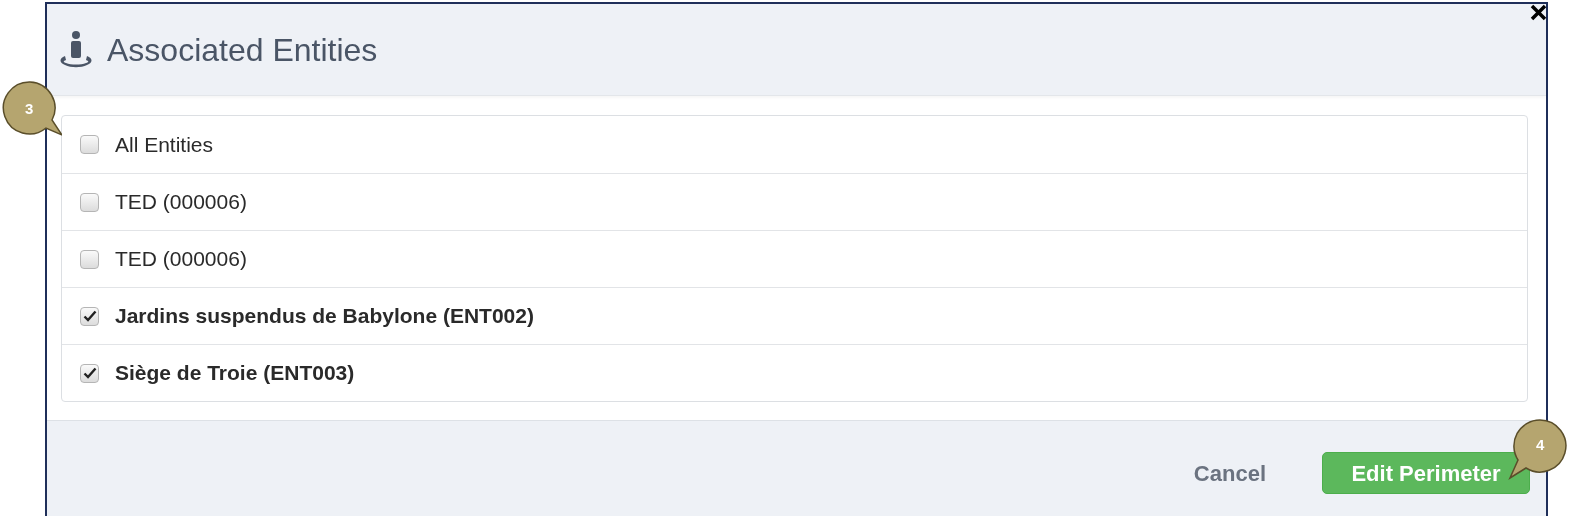 This screenshot has width=1587, height=516. What do you see at coordinates (164, 144) in the screenshot?
I see `entity-label: All Entities` at bounding box center [164, 144].